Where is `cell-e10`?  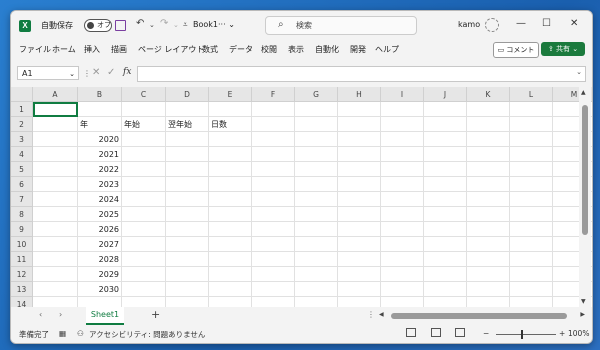
cell-e10 is located at coordinates (230, 244).